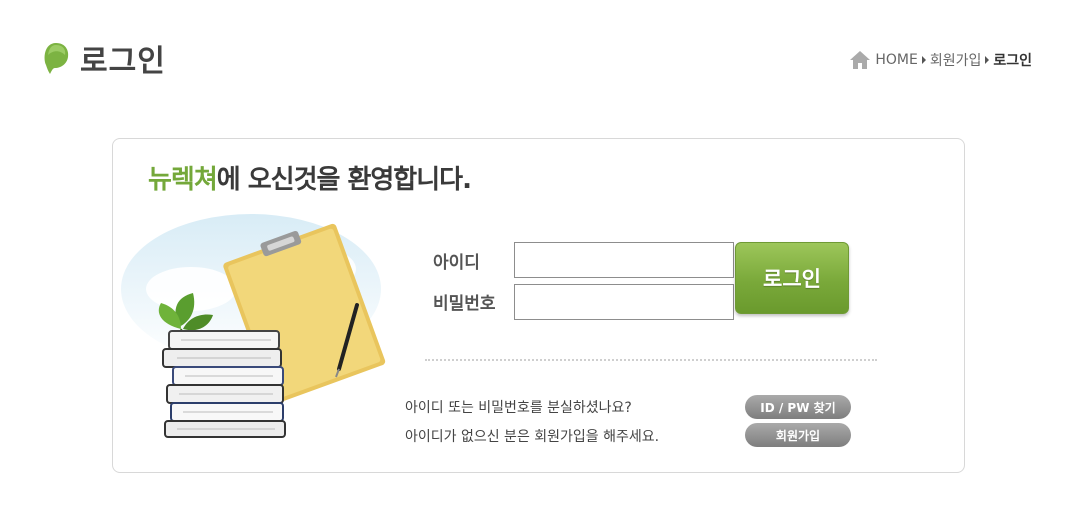 The image size is (1070, 510). Describe the element at coordinates (798, 435) in the screenshot. I see `join-button: 회원가입` at that location.